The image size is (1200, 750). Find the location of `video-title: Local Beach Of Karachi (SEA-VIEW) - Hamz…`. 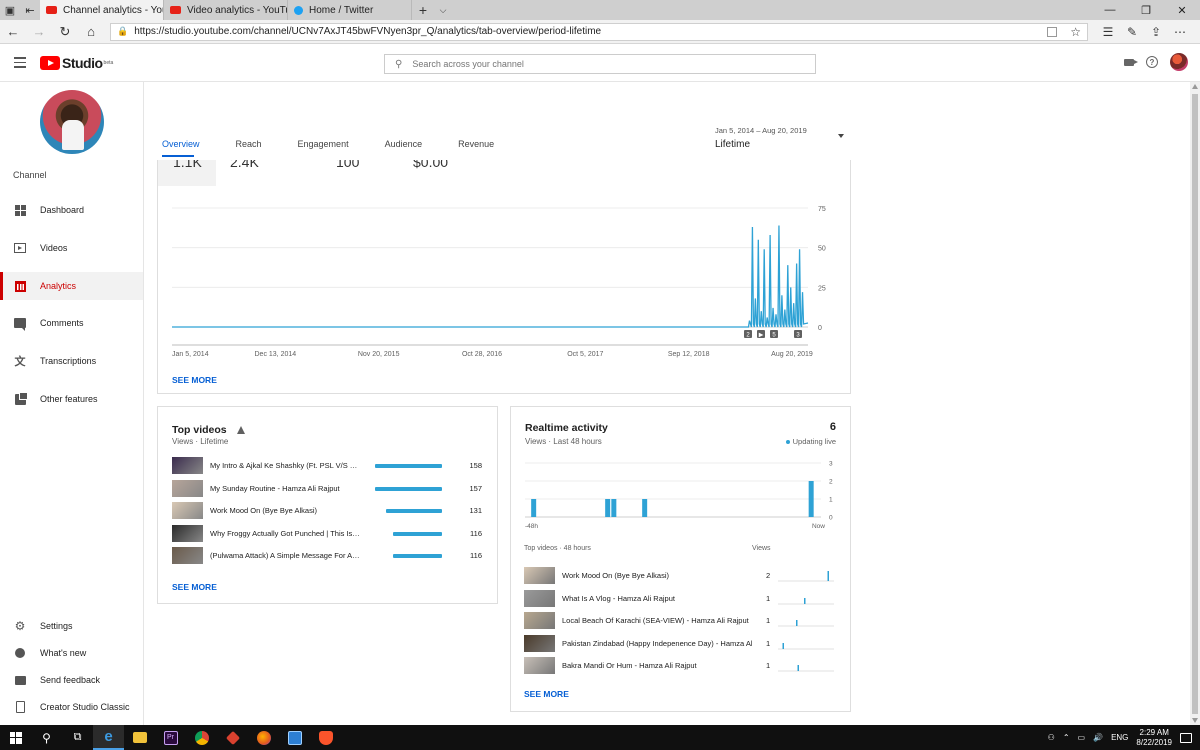

video-title: Local Beach Of Karachi (SEA-VIEW) - Hamz… is located at coordinates (657, 620).